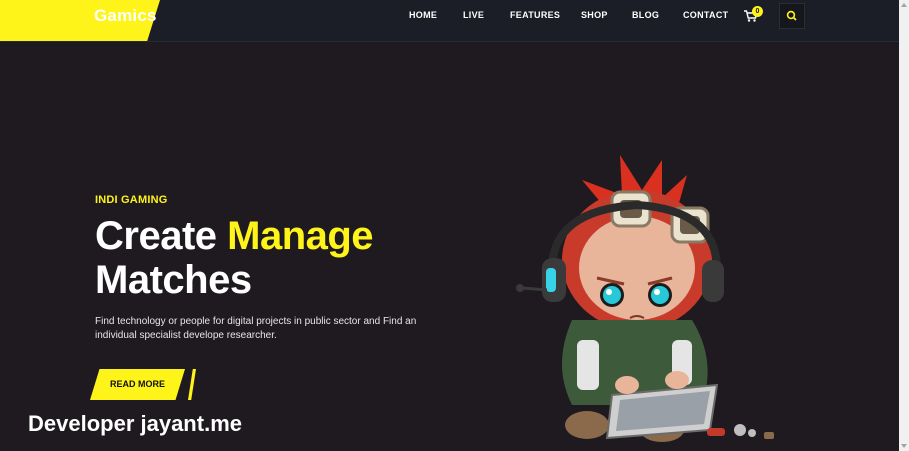  I want to click on nav-features: FEATURES, so click(535, 15).